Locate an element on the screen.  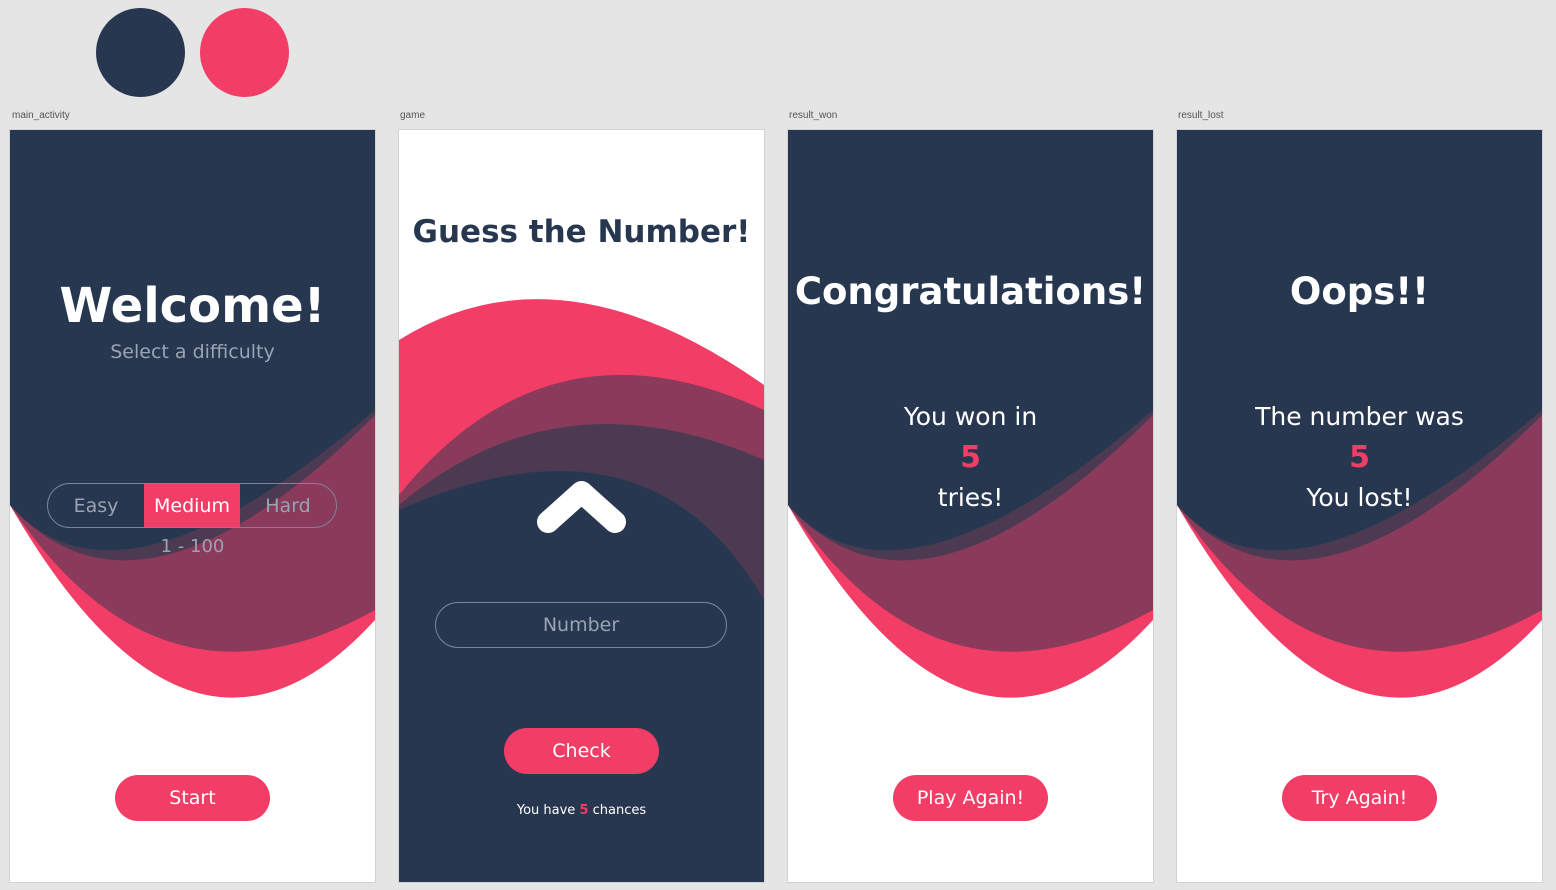
range-label: 1 - 100 is located at coordinates (192, 546).